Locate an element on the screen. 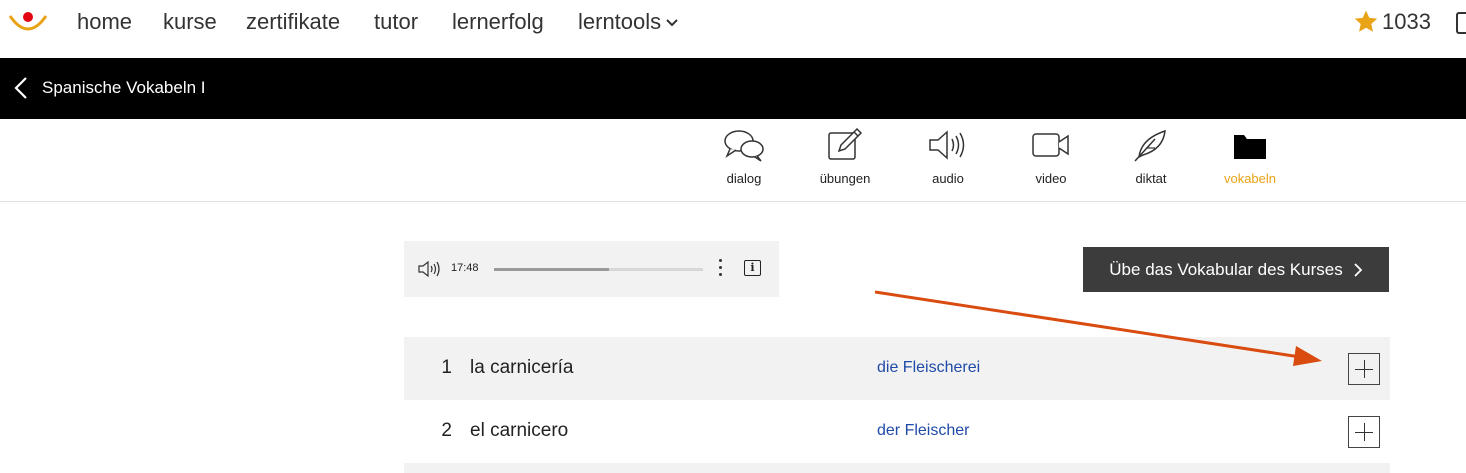  nav-lernerfolg: lernerfolg is located at coordinates (498, 22).